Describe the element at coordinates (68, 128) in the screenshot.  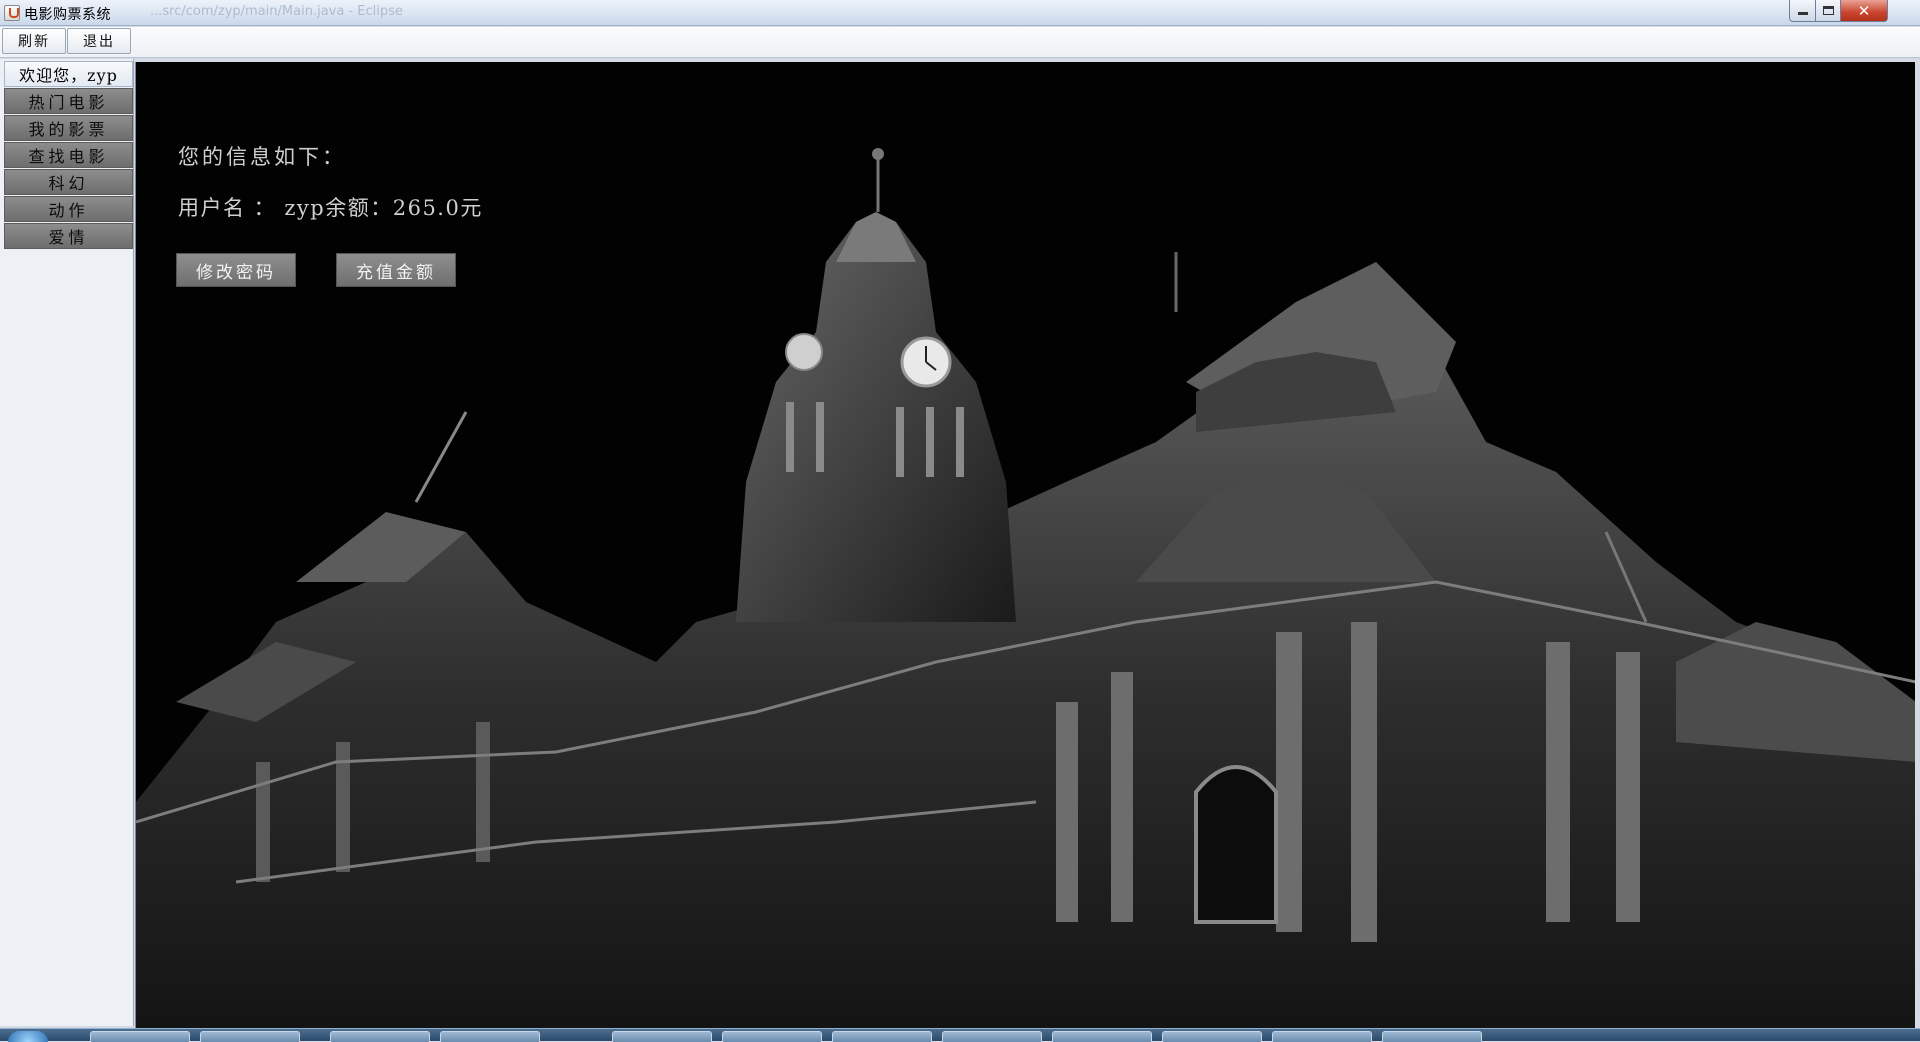
I see `menu-my-tickets: 我的影票` at that location.